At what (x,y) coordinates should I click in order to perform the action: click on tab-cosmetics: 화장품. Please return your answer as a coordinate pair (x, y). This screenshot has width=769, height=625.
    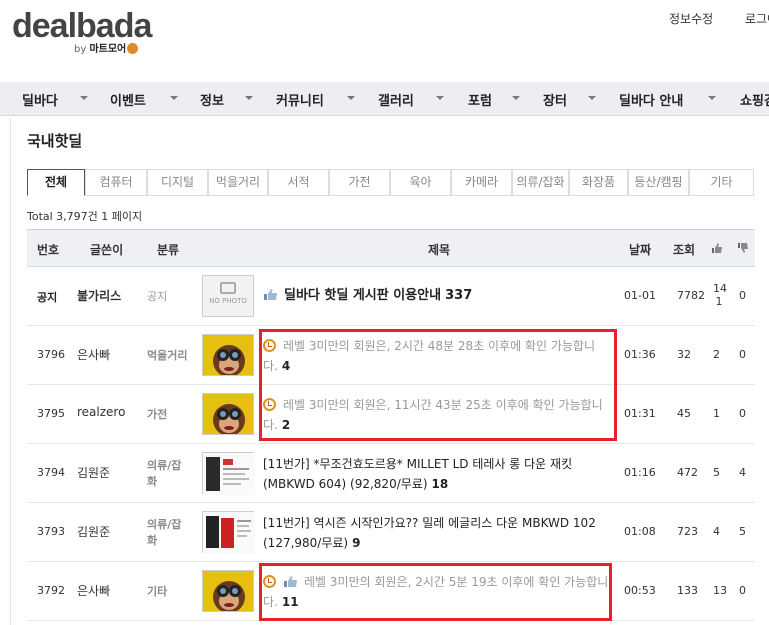
    Looking at the image, I should click on (598, 182).